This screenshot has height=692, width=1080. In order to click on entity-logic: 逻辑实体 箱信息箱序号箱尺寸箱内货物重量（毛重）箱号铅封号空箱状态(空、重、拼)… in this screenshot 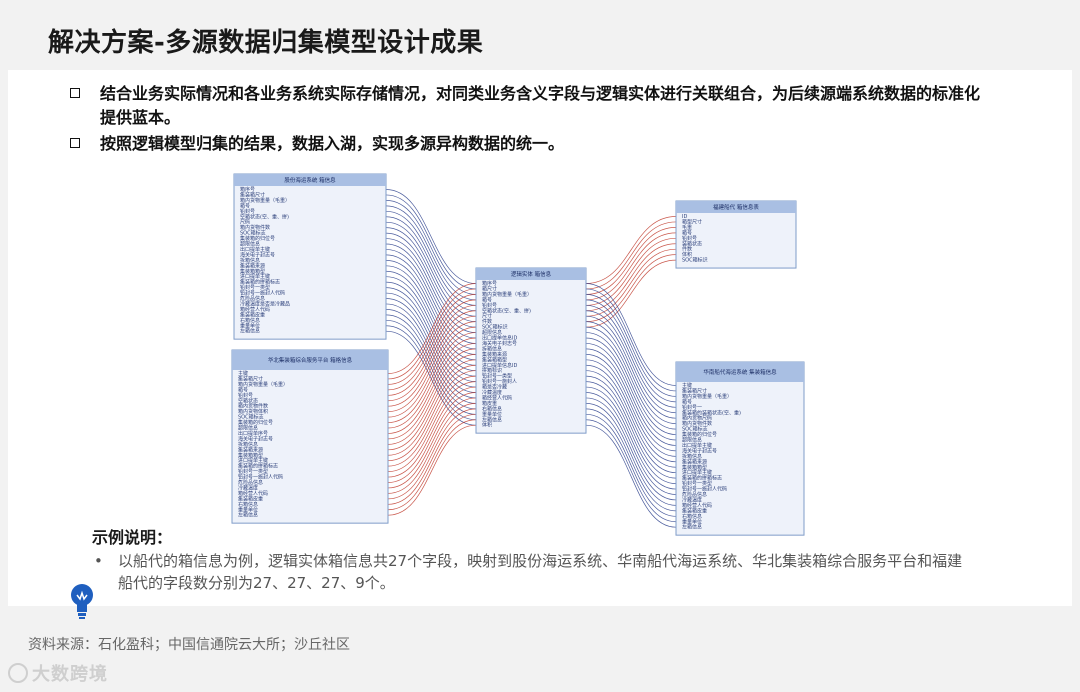, I will do `click(531, 350)`.